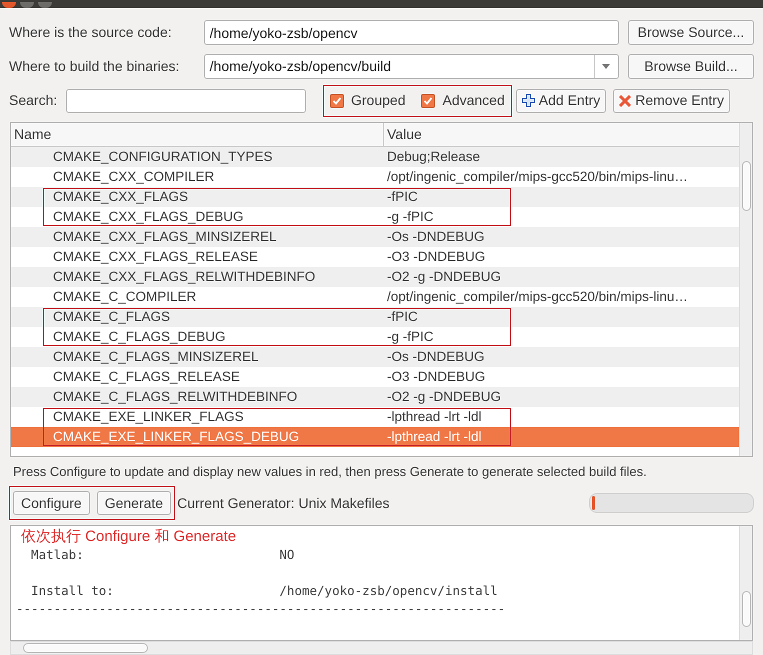 The image size is (763, 655). What do you see at coordinates (625, 100) in the screenshot?
I see `remove-icon` at bounding box center [625, 100].